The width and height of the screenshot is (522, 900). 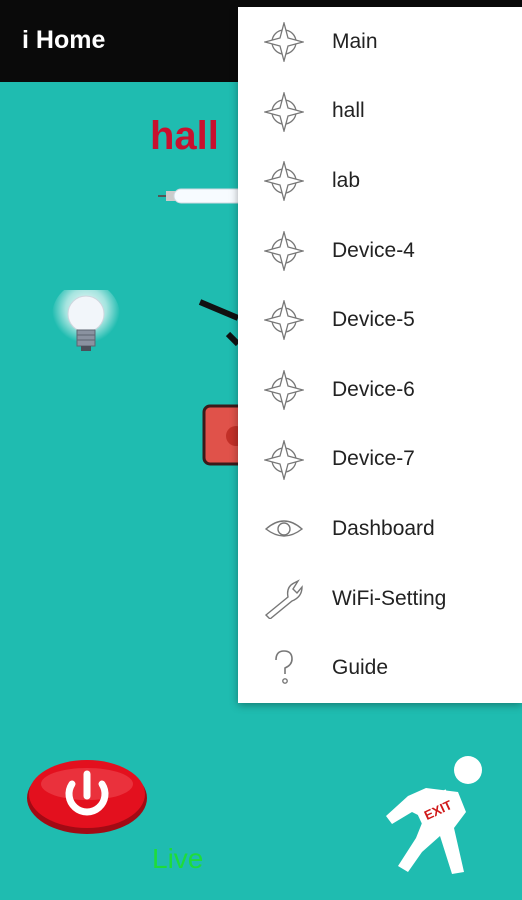 I want to click on menu-label: Guide, so click(x=360, y=668).